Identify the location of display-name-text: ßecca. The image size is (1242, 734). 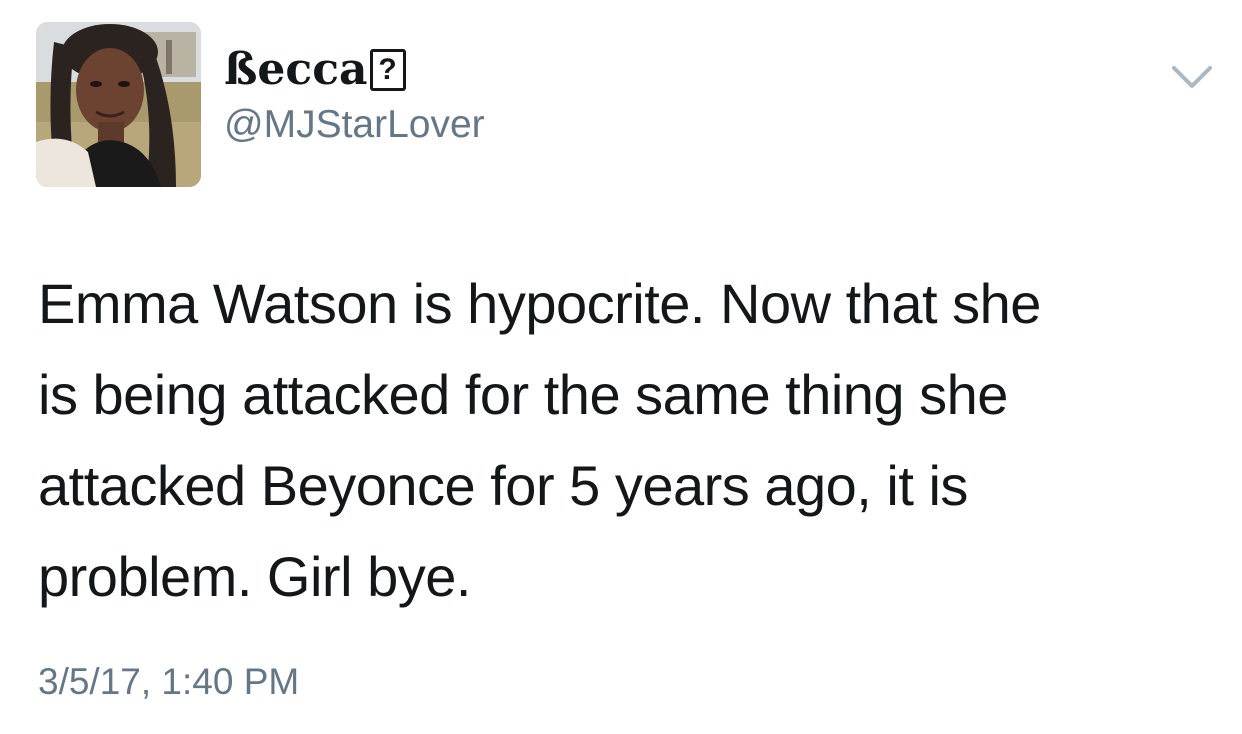
(296, 69).